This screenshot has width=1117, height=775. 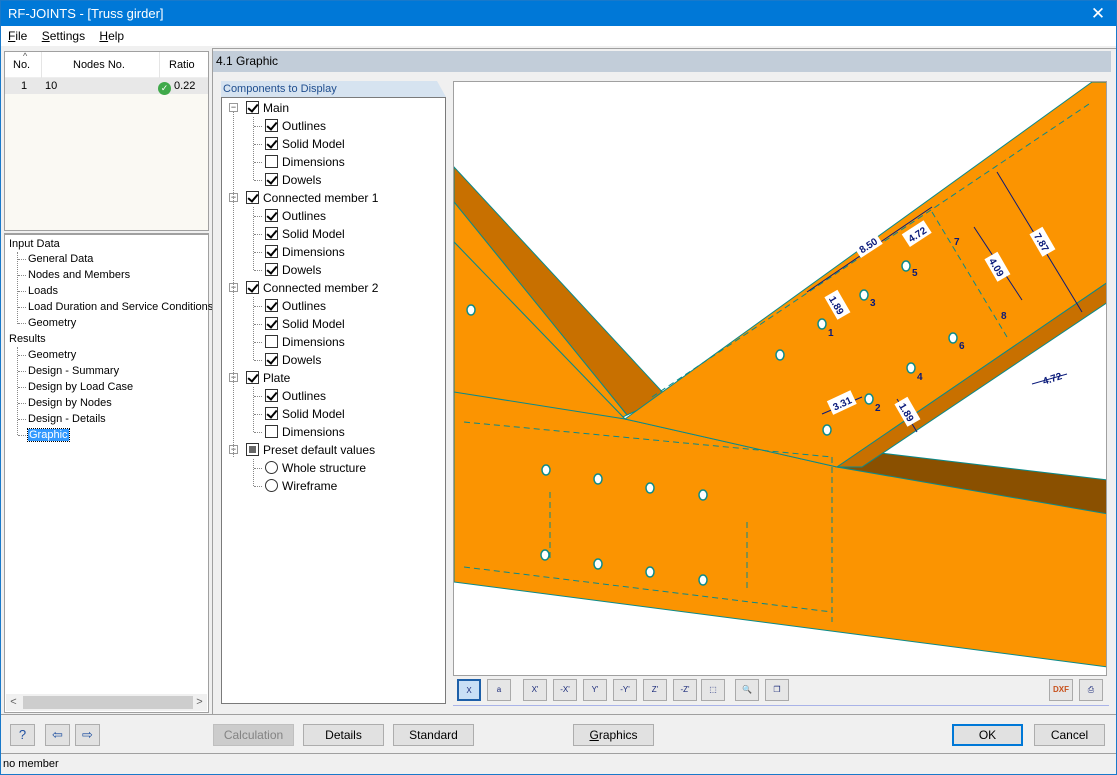 What do you see at coordinates (73, 371) in the screenshot?
I see `tree-item-design-summary: Design - Summary` at bounding box center [73, 371].